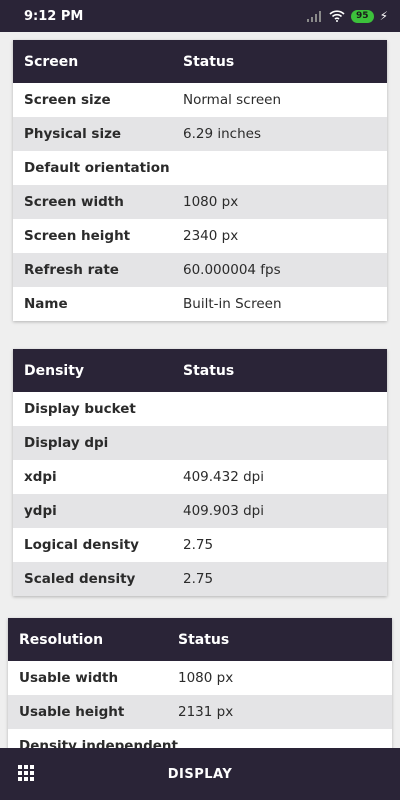 The image size is (400, 800). I want to click on row-label: Screen width, so click(74, 202).